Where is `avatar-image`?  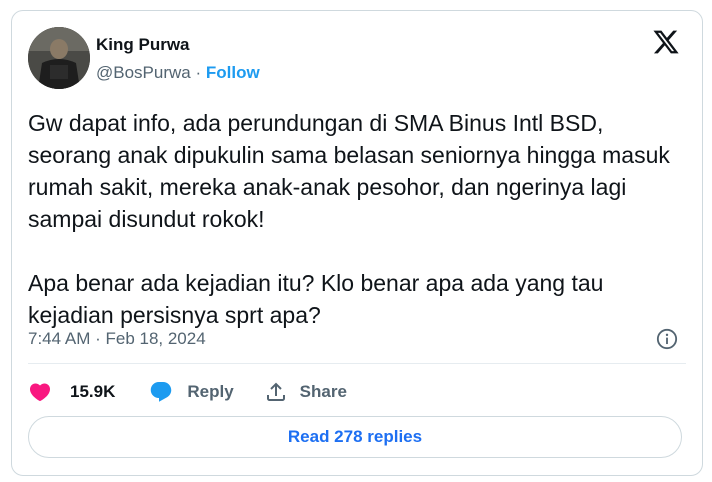 avatar-image is located at coordinates (59, 58).